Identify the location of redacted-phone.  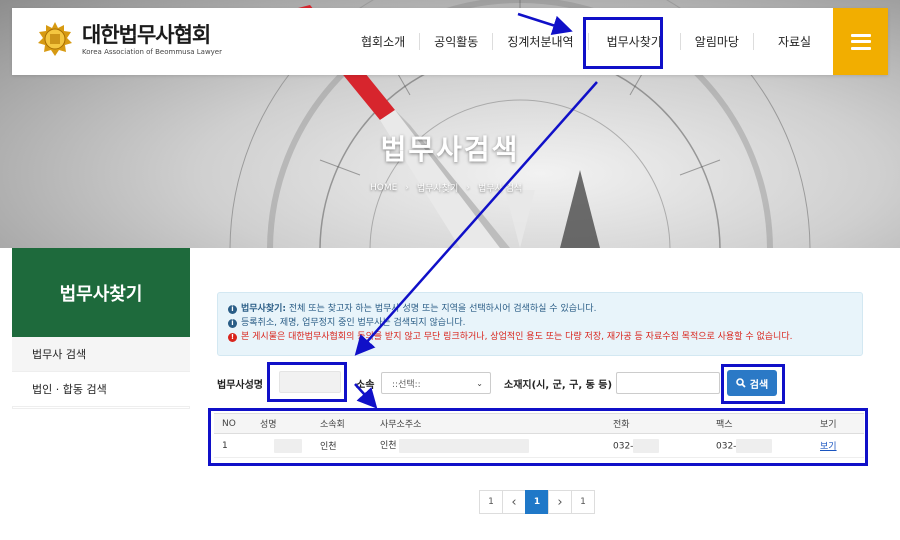
(646, 445).